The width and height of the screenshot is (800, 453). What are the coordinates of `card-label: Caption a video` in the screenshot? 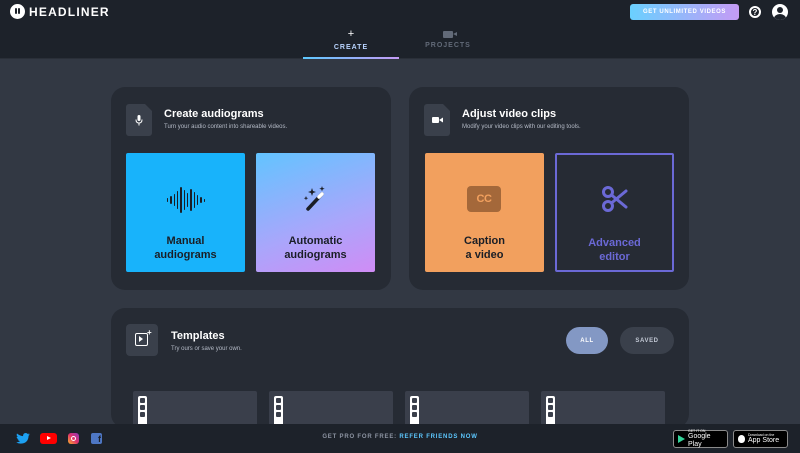 It's located at (484, 248).